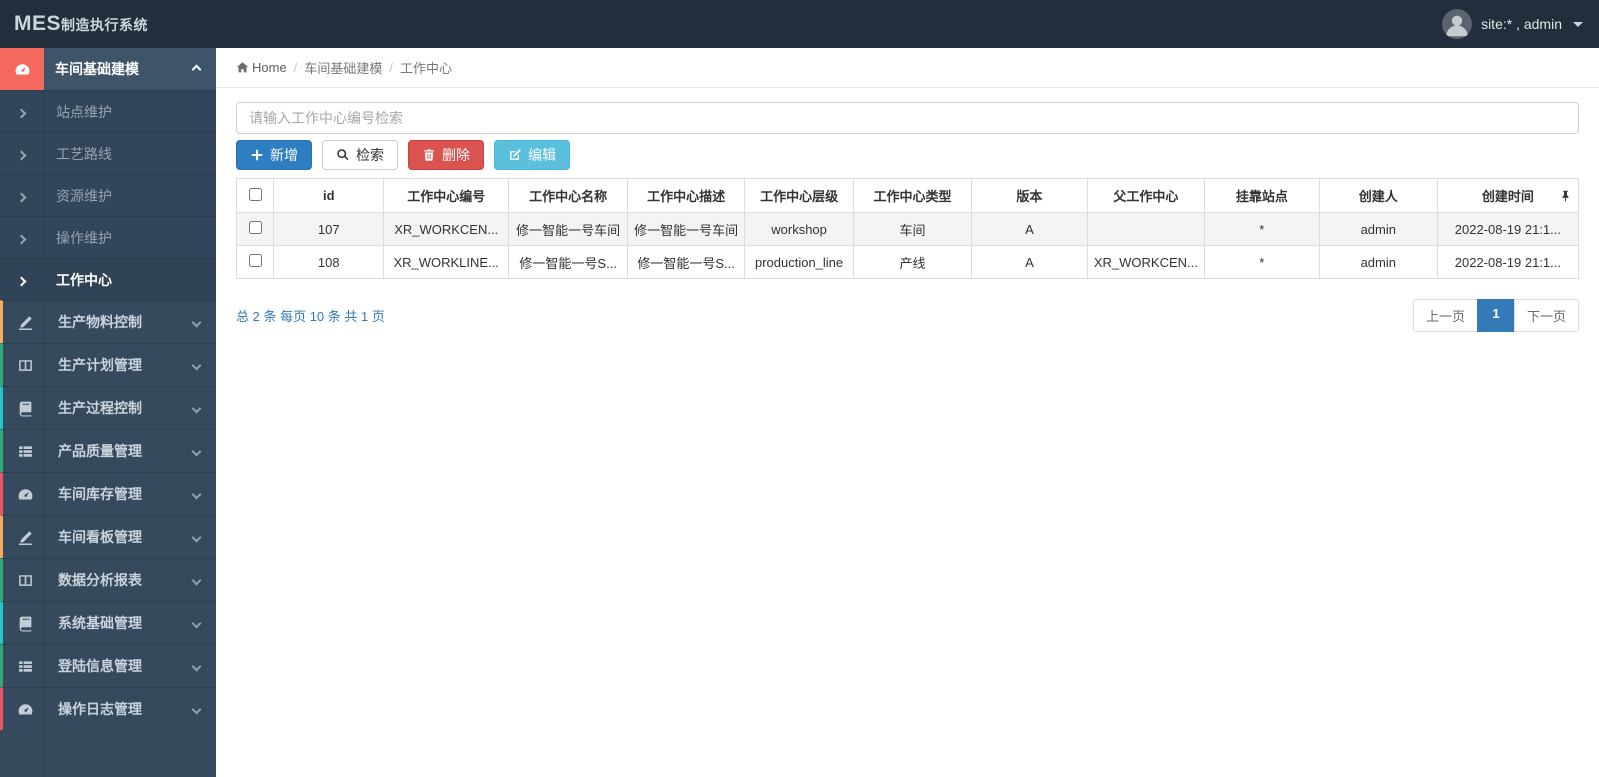 The height and width of the screenshot is (777, 1599). Describe the element at coordinates (1378, 229) in the screenshot. I see `cell-creator: admin` at that location.